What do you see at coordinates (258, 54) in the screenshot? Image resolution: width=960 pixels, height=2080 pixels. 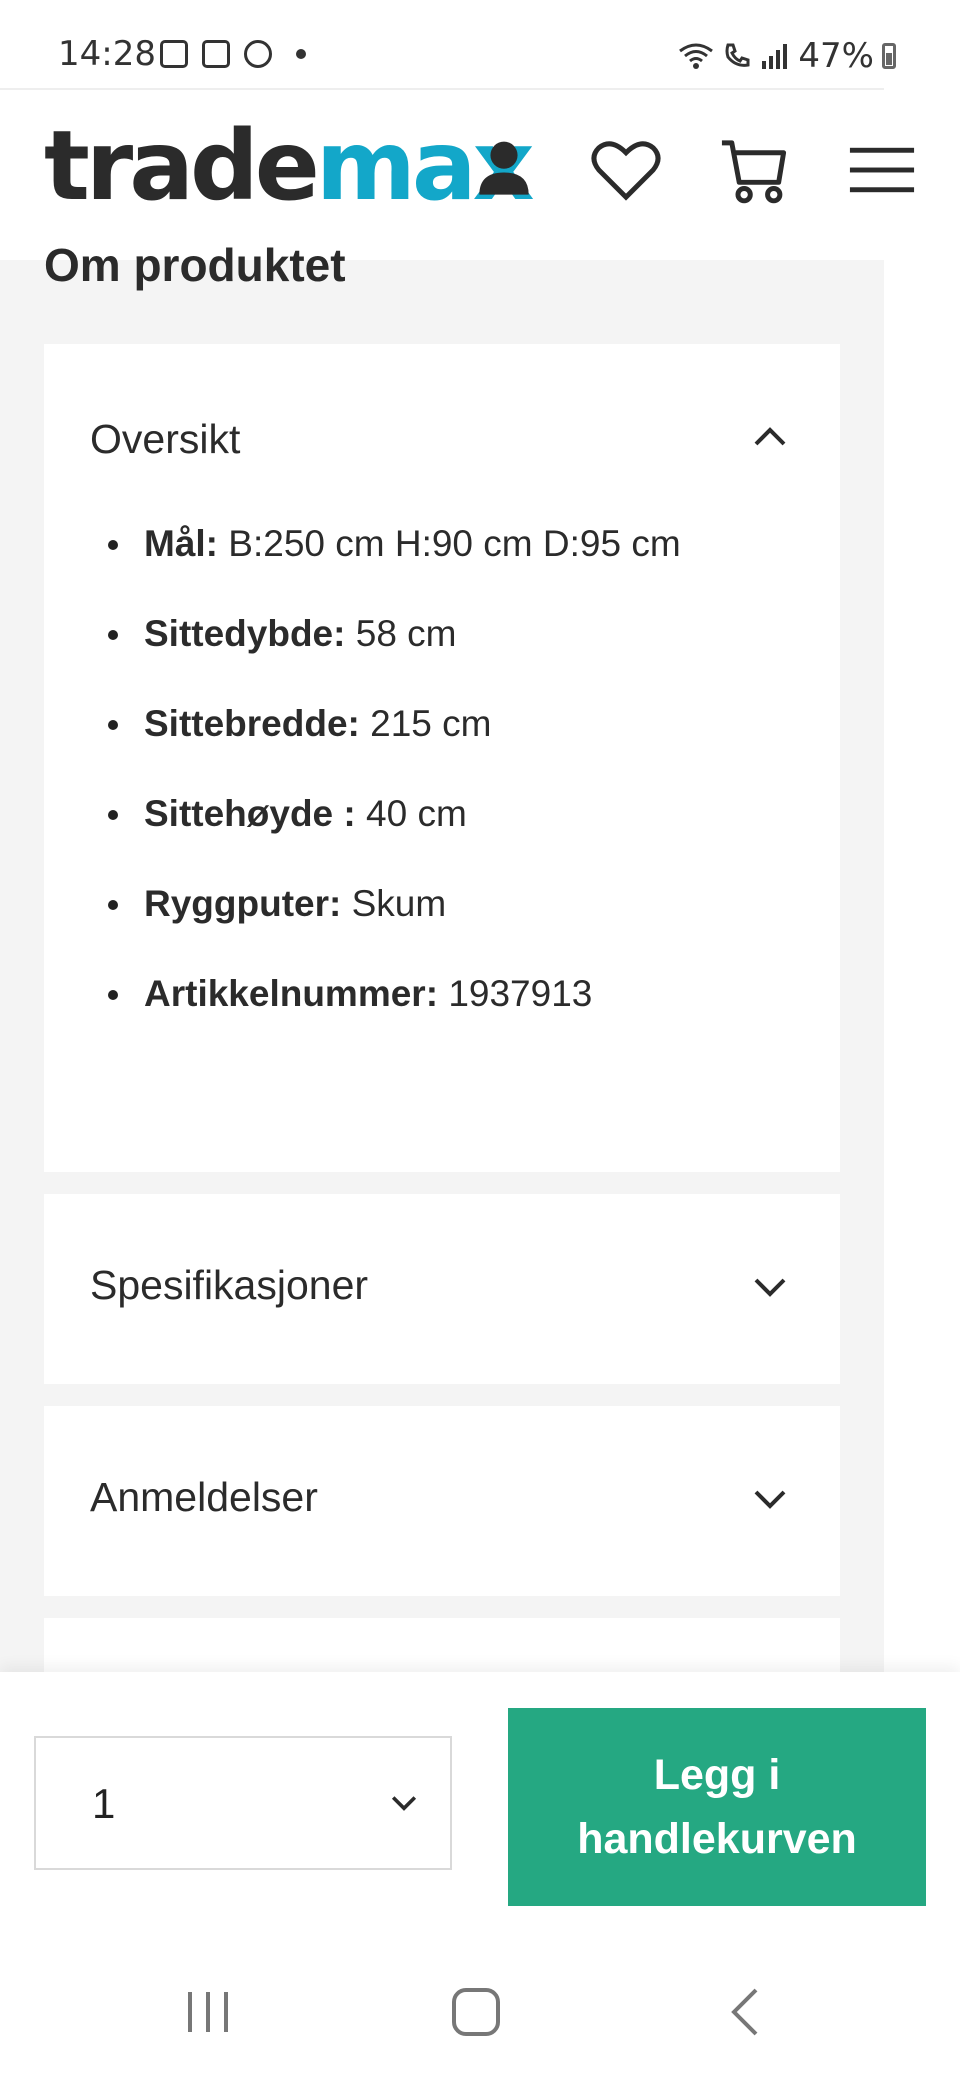 I see `chrome-icon` at bounding box center [258, 54].